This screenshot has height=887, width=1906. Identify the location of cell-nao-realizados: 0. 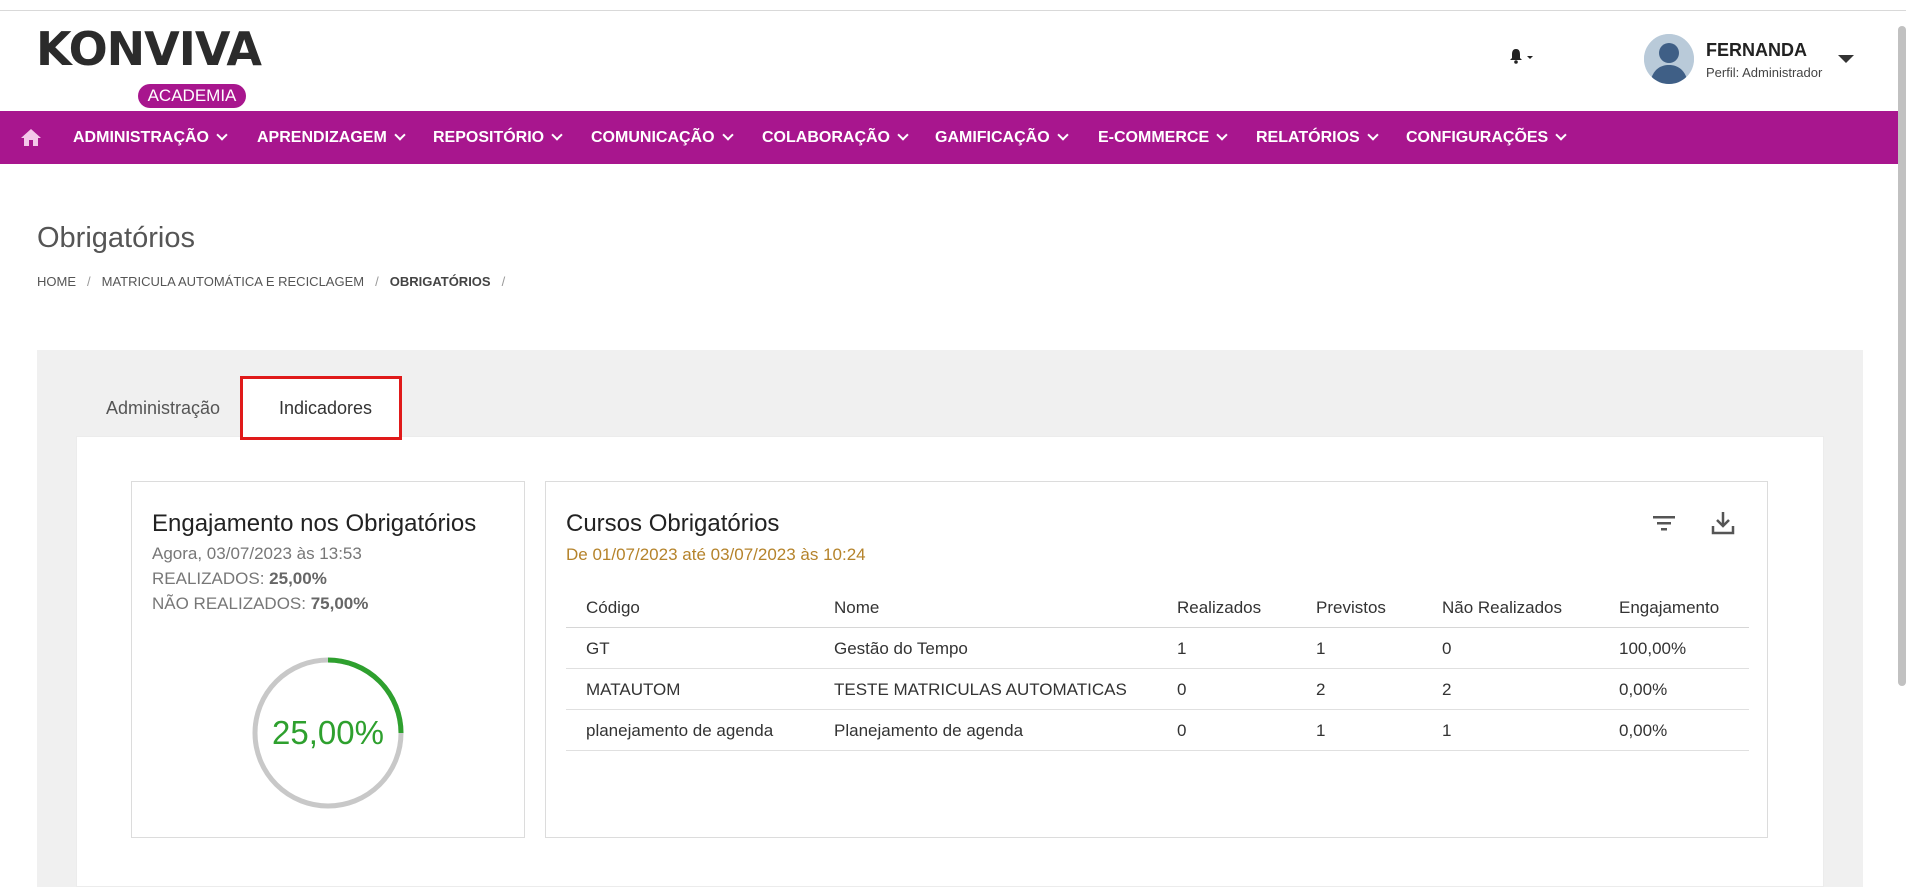
(1447, 648).